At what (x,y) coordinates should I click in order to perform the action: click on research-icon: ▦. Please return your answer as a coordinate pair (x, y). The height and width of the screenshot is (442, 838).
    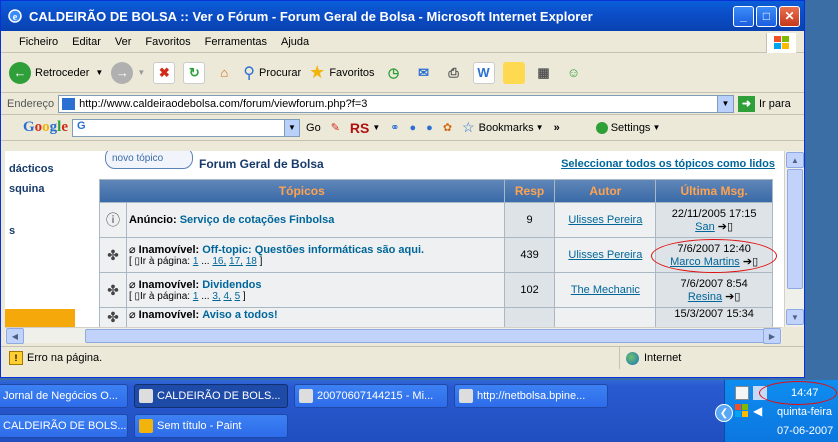
    Looking at the image, I should click on (544, 73).